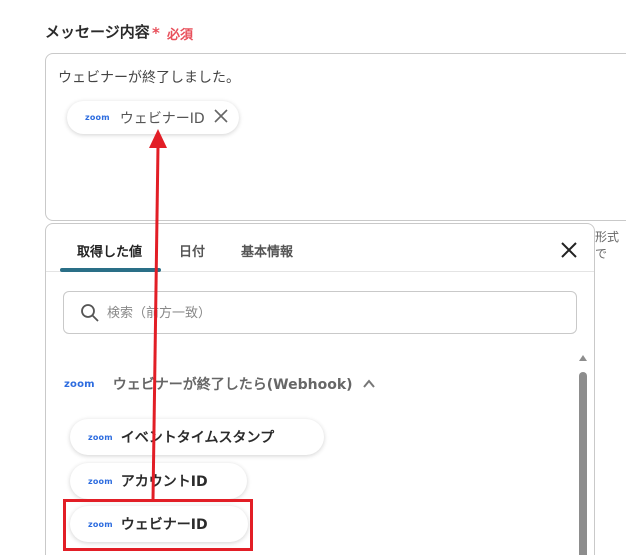  What do you see at coordinates (180, 35) in the screenshot?
I see `required-badge: 必須` at bounding box center [180, 35].